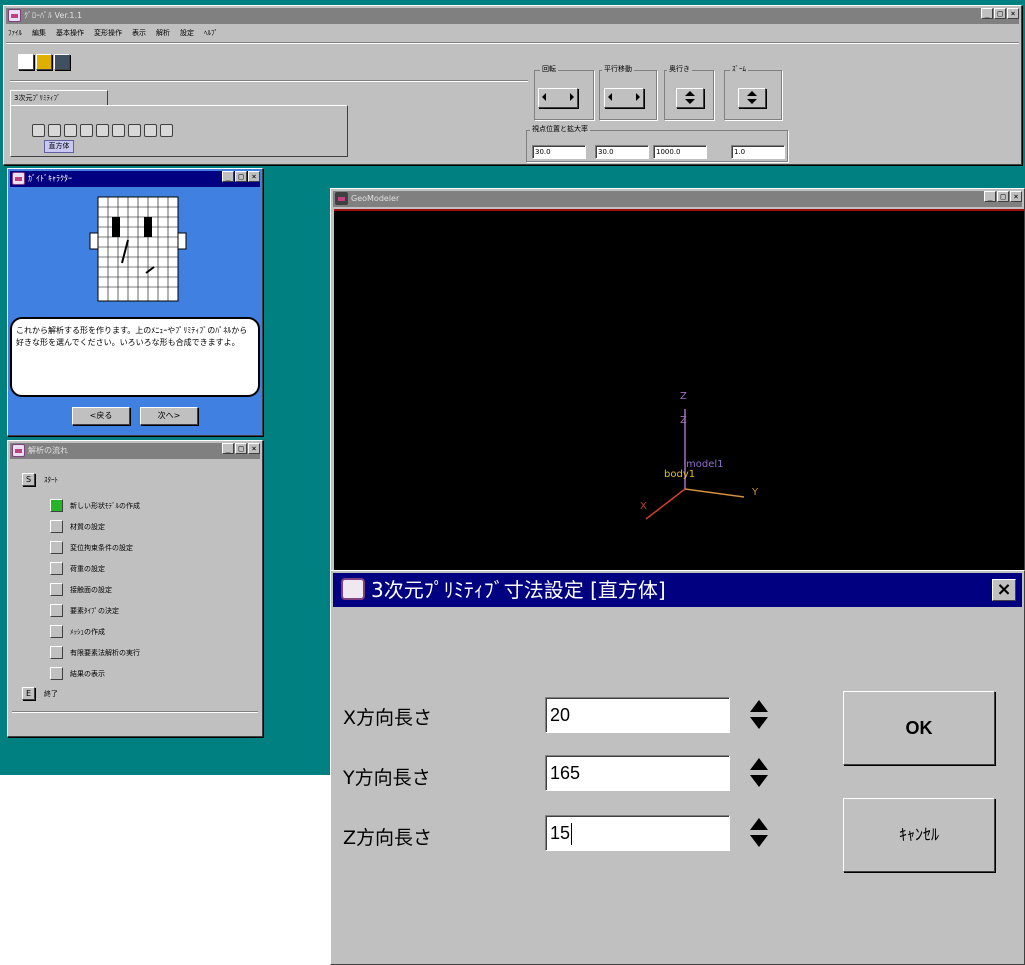 The height and width of the screenshot is (965, 1025). Describe the element at coordinates (353, 589) in the screenshot. I see `dialog-app-icon` at that location.